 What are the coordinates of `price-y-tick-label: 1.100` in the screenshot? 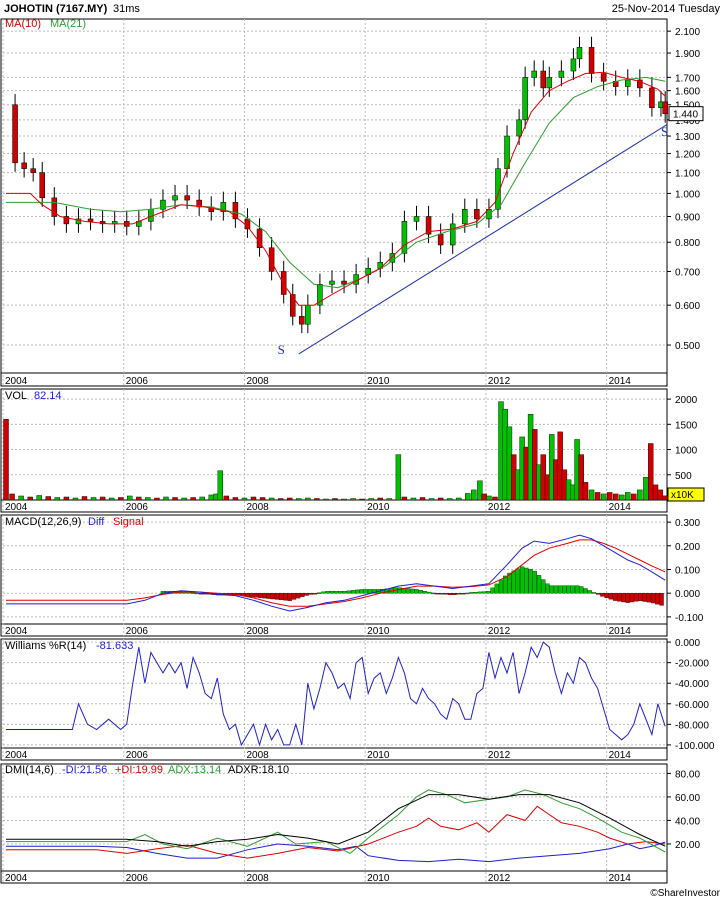 It's located at (687, 174).